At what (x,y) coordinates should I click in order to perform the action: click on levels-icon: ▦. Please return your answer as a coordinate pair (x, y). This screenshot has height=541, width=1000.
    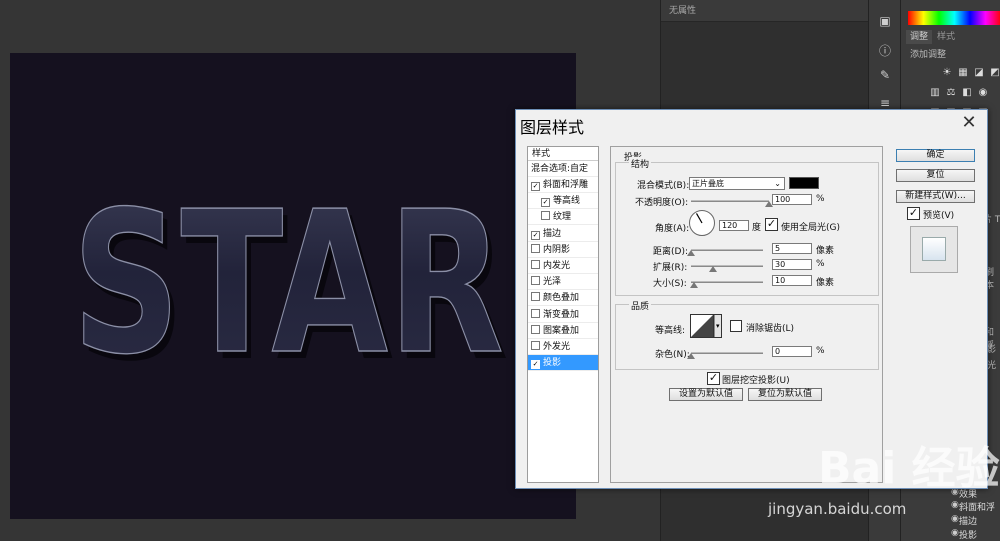
    Looking at the image, I should click on (963, 72).